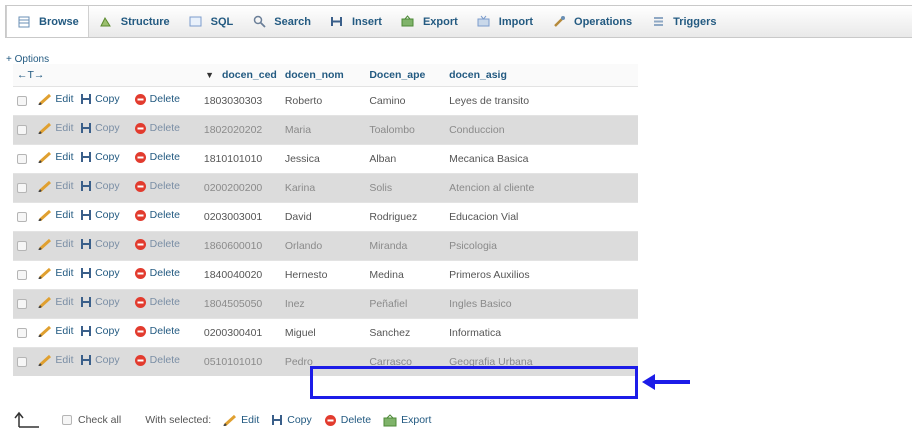  I want to click on tab-browse: Browse, so click(47, 21).